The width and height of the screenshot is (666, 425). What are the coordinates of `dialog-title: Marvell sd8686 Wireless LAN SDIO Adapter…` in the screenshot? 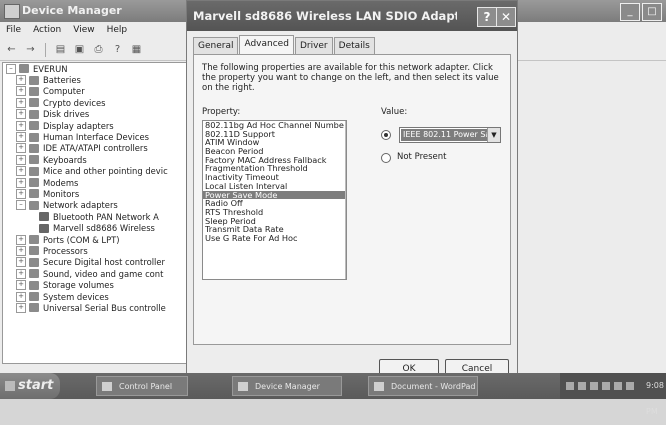 It's located at (325, 16).